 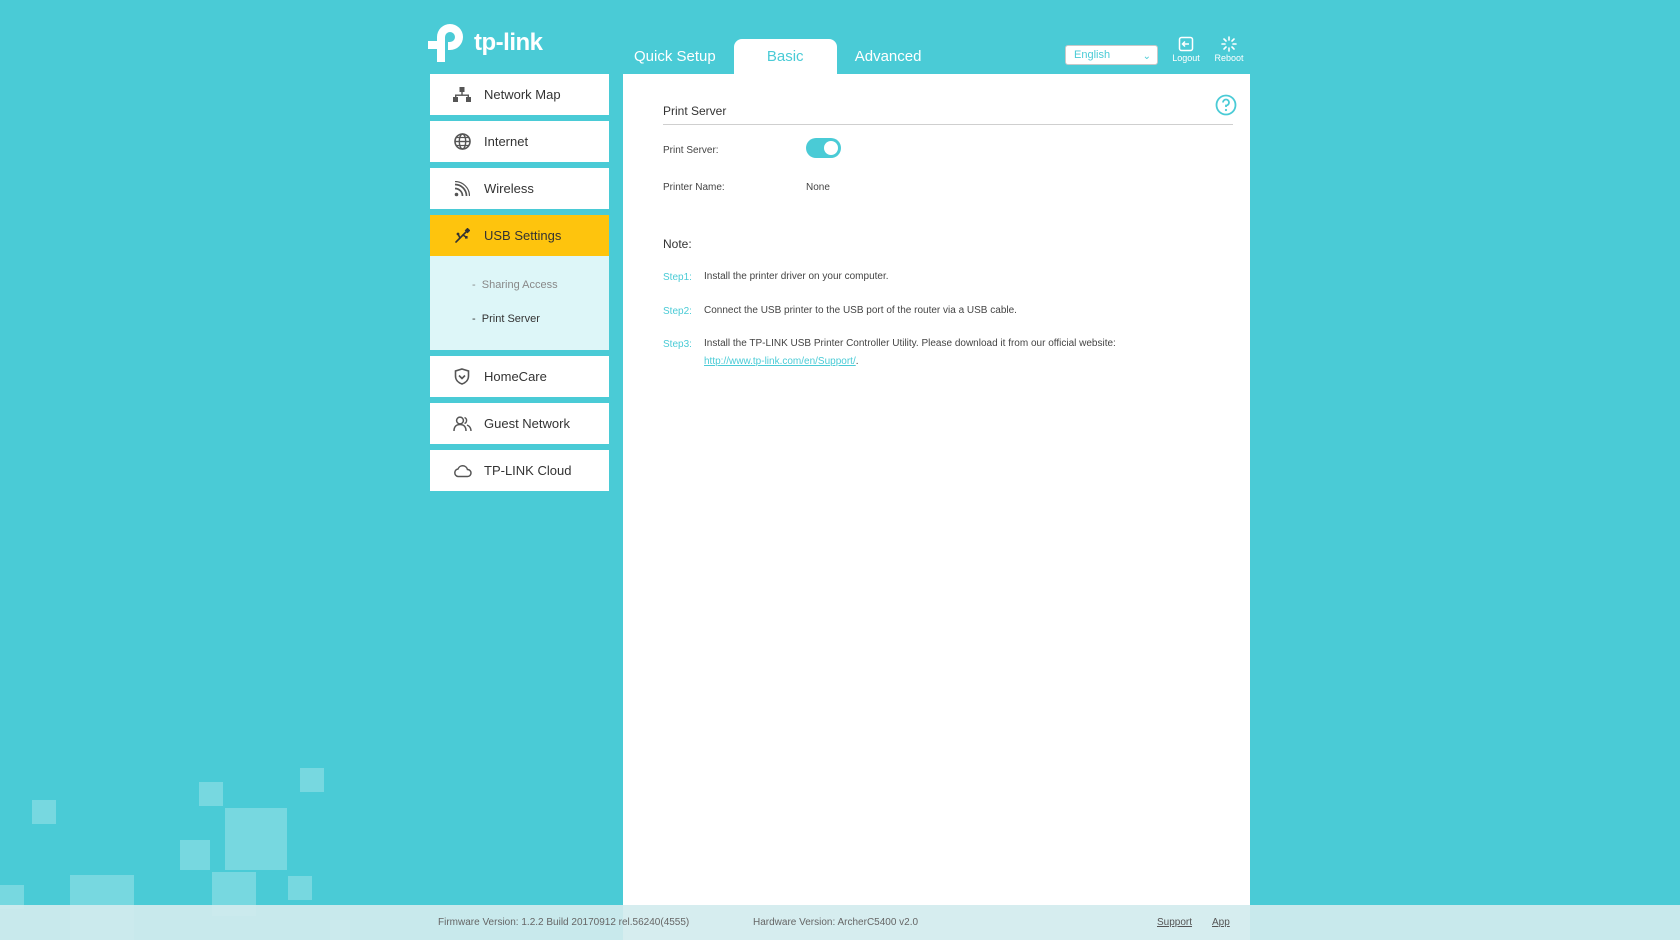 I want to click on support-link: Support, so click(x=1174, y=922).